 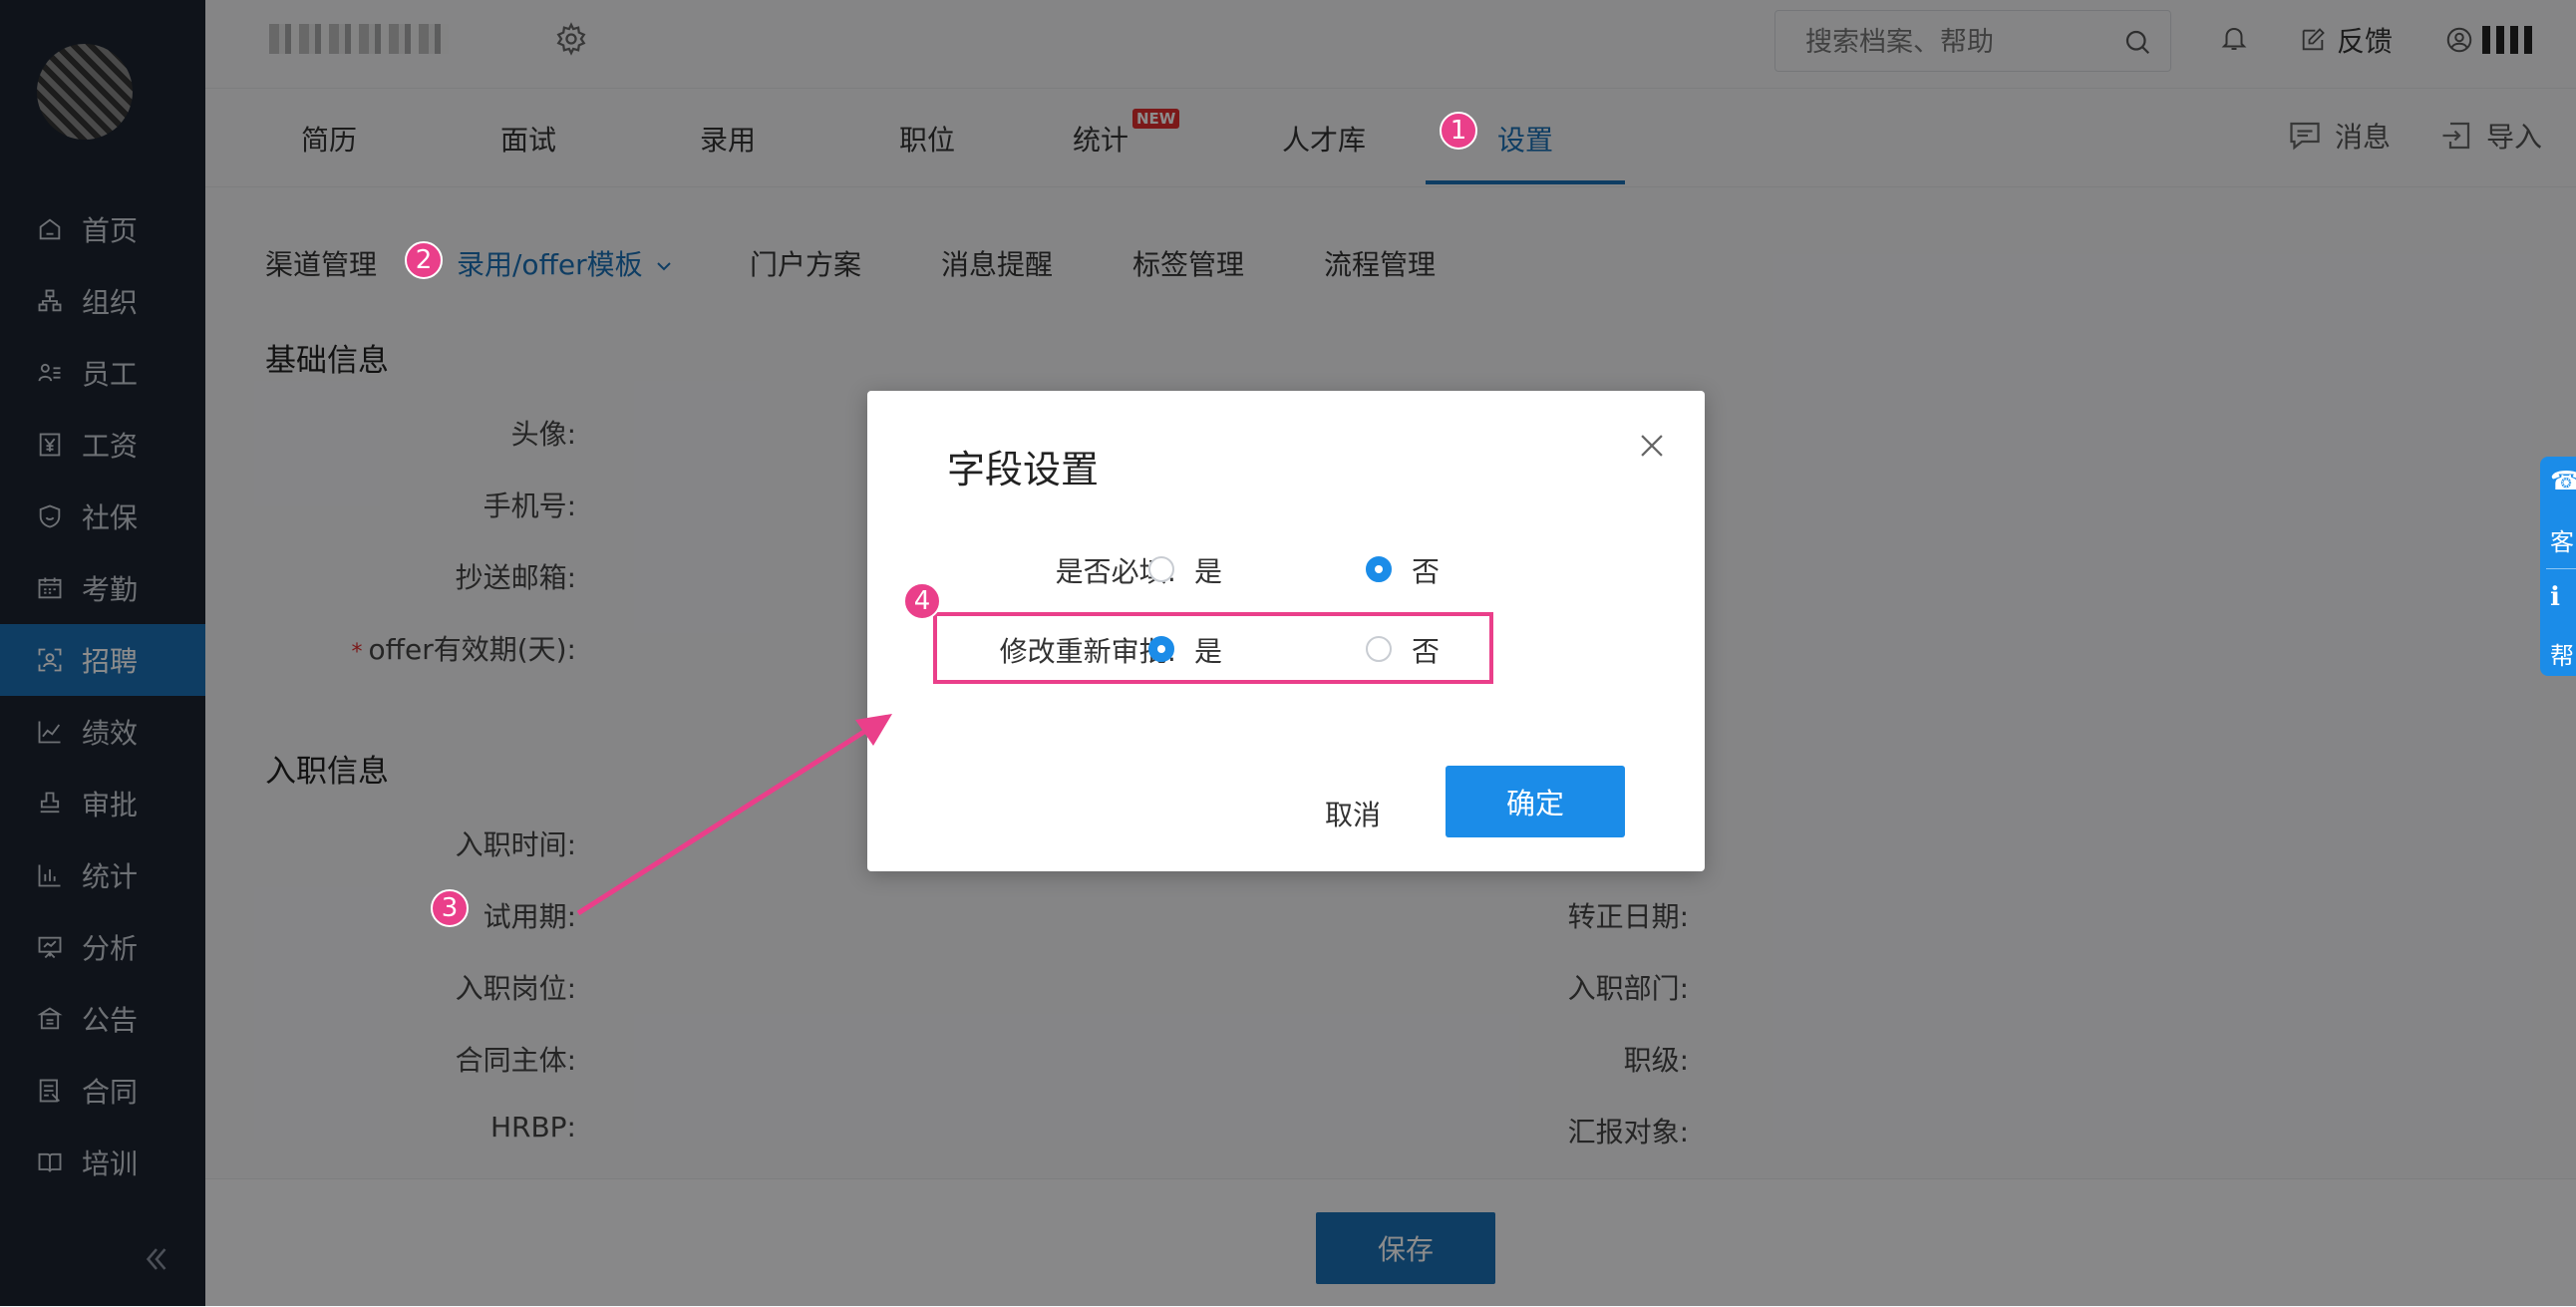 What do you see at coordinates (1379, 569) in the screenshot?
I see `required-no-radio` at bounding box center [1379, 569].